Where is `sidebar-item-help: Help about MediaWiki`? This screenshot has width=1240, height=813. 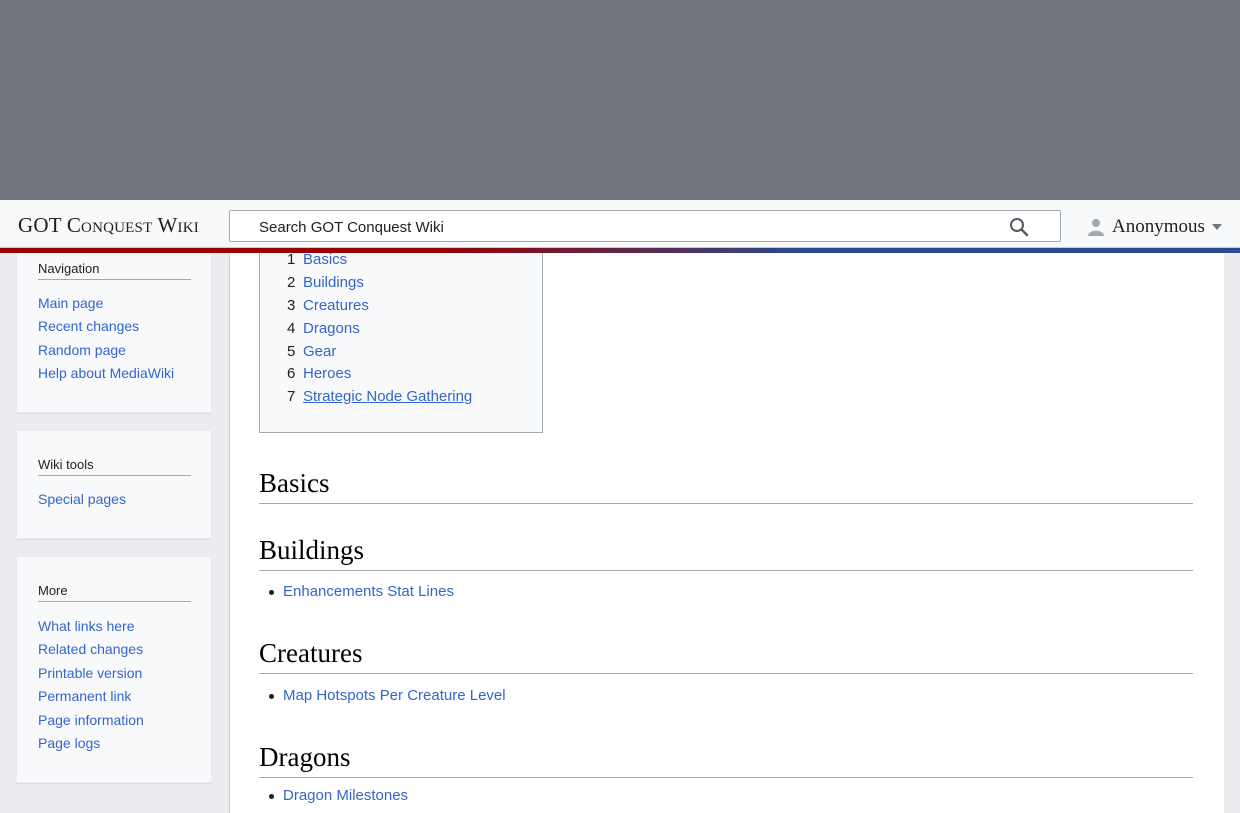
sidebar-item-help: Help about MediaWiki is located at coordinates (106, 373).